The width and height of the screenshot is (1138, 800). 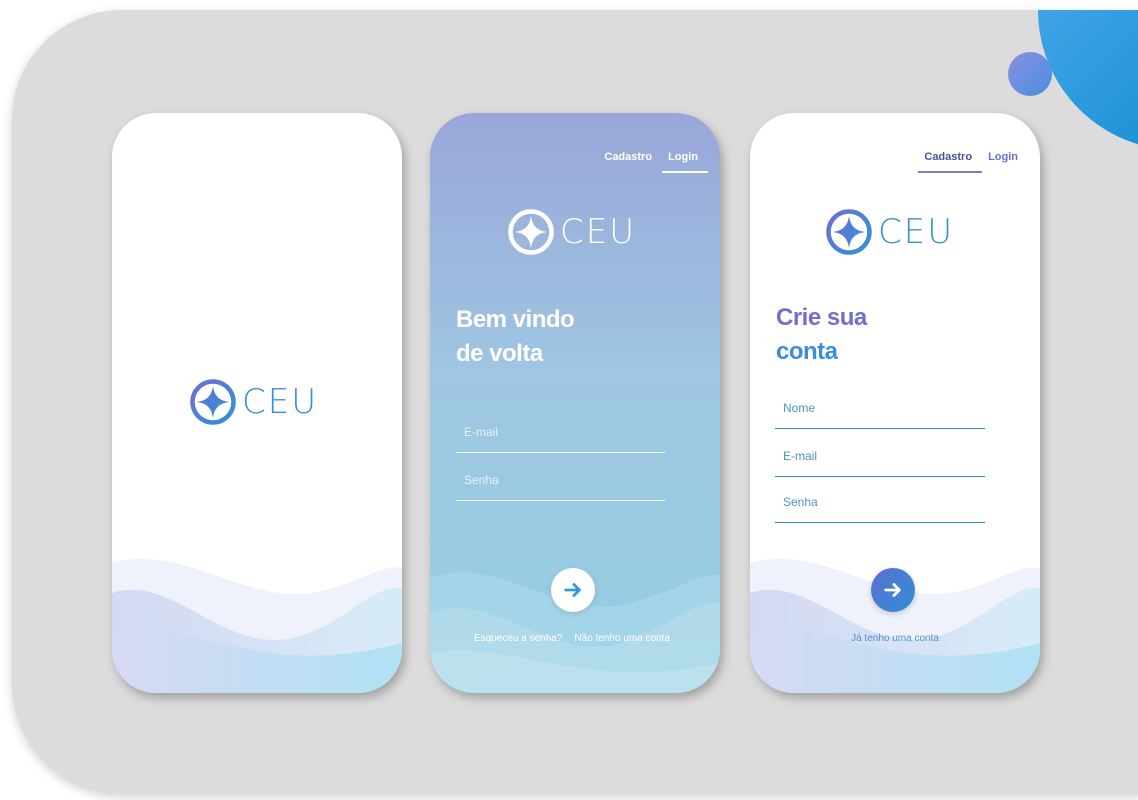 What do you see at coordinates (821, 317) in the screenshot?
I see `title-line-1: Crie sua` at bounding box center [821, 317].